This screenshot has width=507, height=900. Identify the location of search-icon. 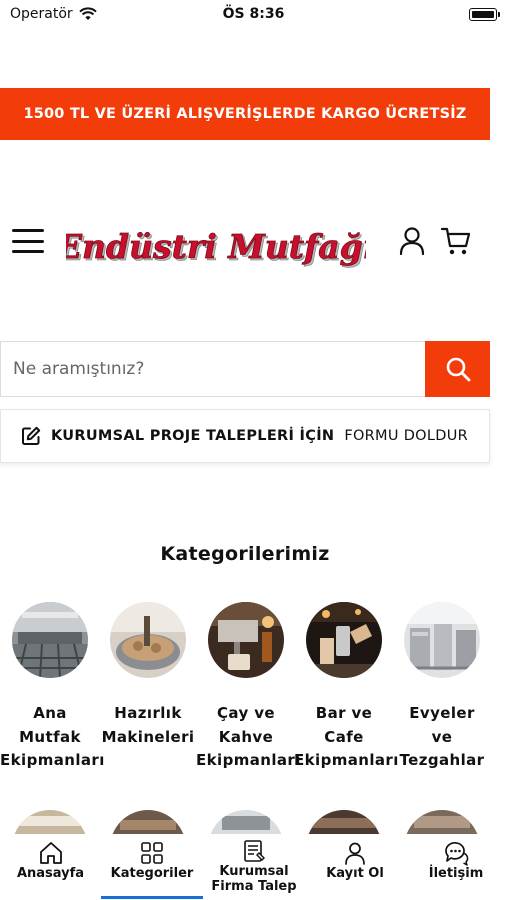
(458, 369).